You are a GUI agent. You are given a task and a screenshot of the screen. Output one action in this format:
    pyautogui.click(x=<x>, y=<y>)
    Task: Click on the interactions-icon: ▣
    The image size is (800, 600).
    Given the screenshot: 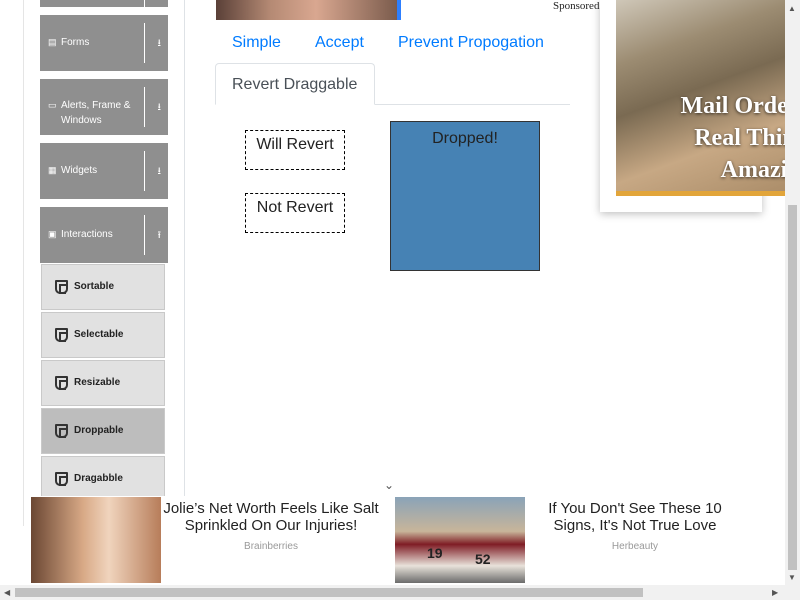 What is the action you would take?
    pyautogui.click(x=52, y=234)
    